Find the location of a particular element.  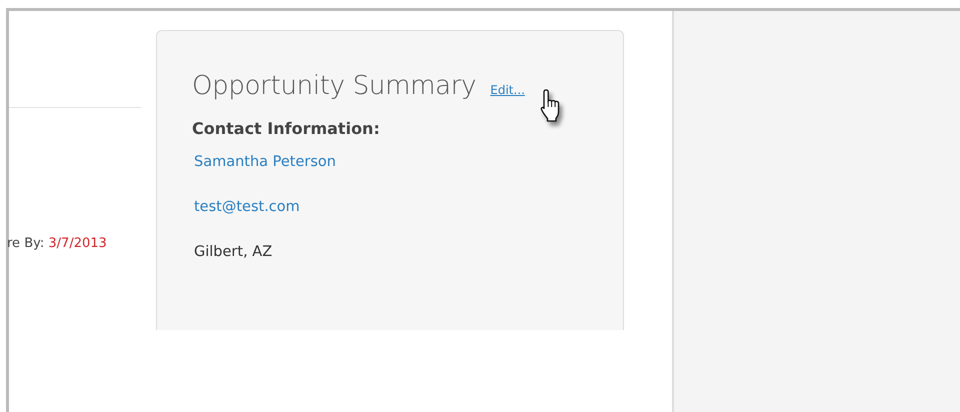

contact-name-link: Samantha Peterson is located at coordinates (265, 168).